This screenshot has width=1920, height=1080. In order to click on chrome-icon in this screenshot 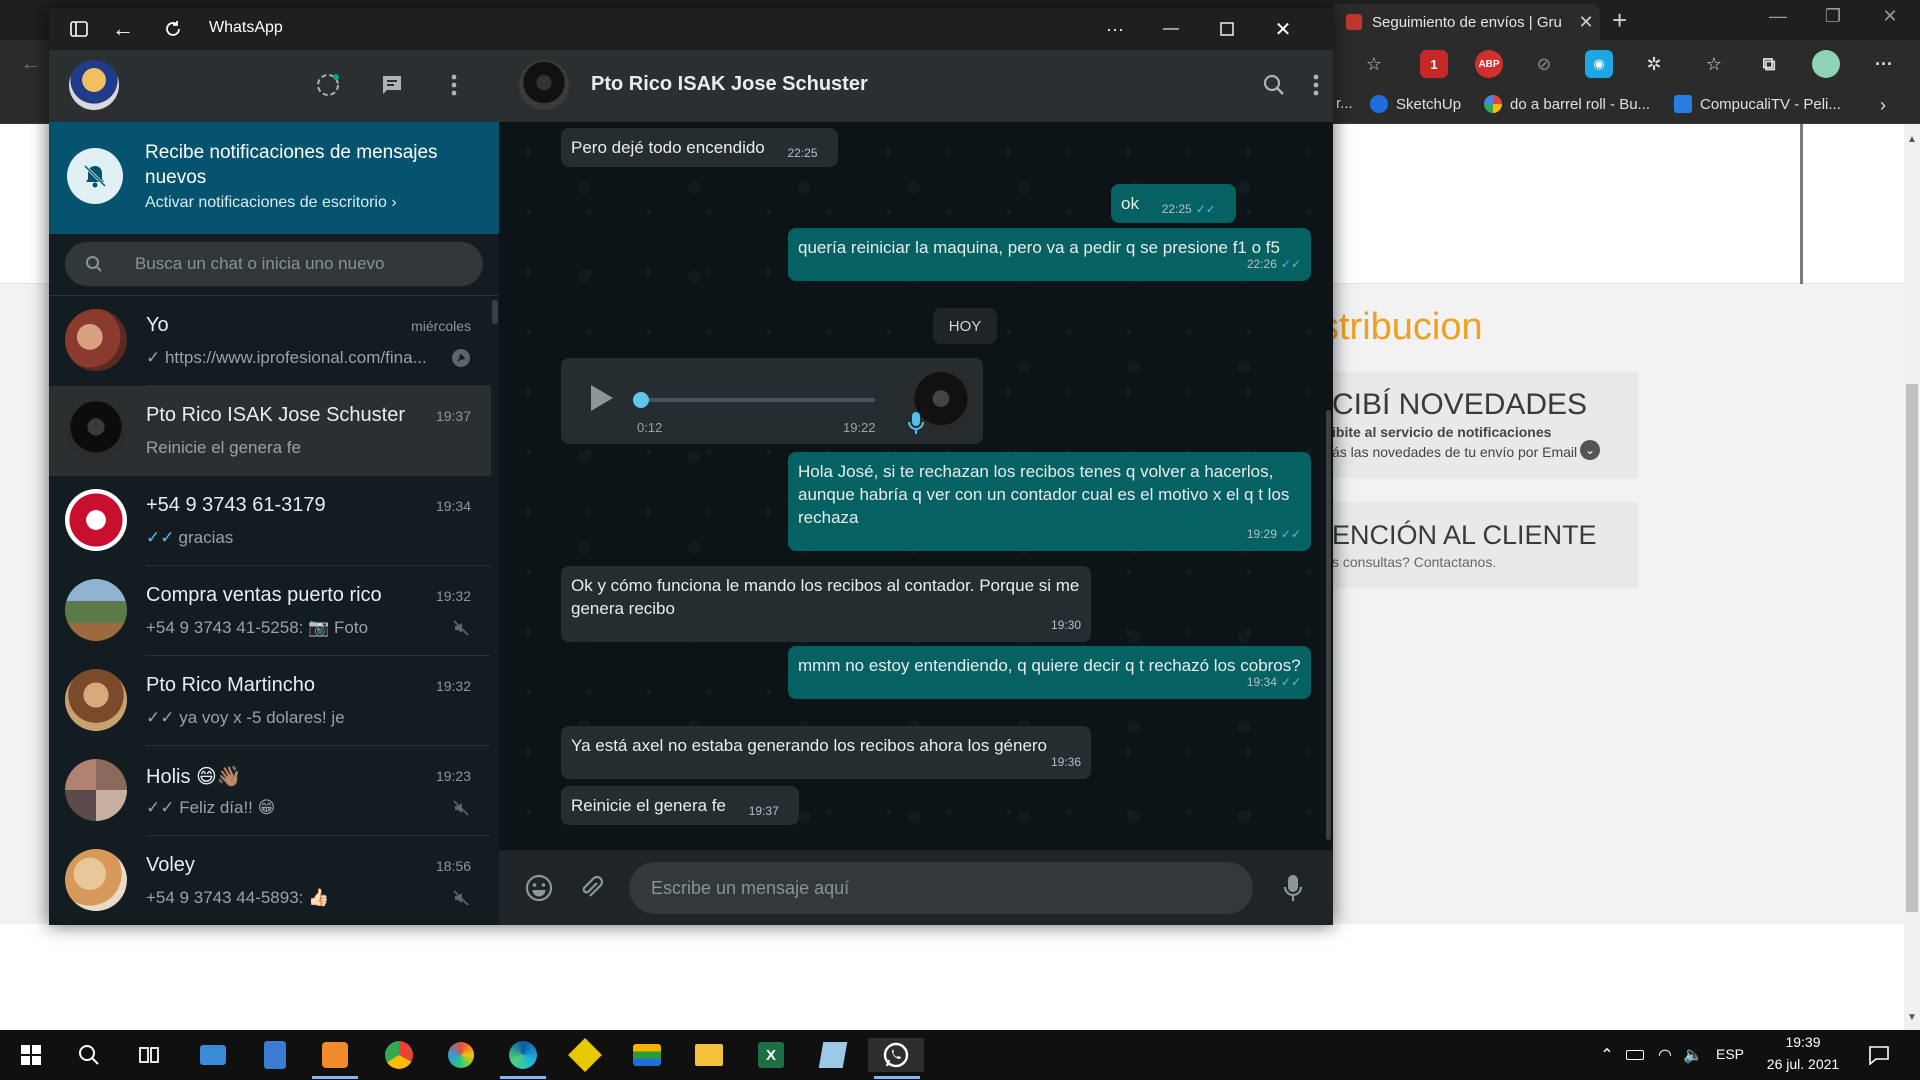, I will do `click(399, 1055)`.